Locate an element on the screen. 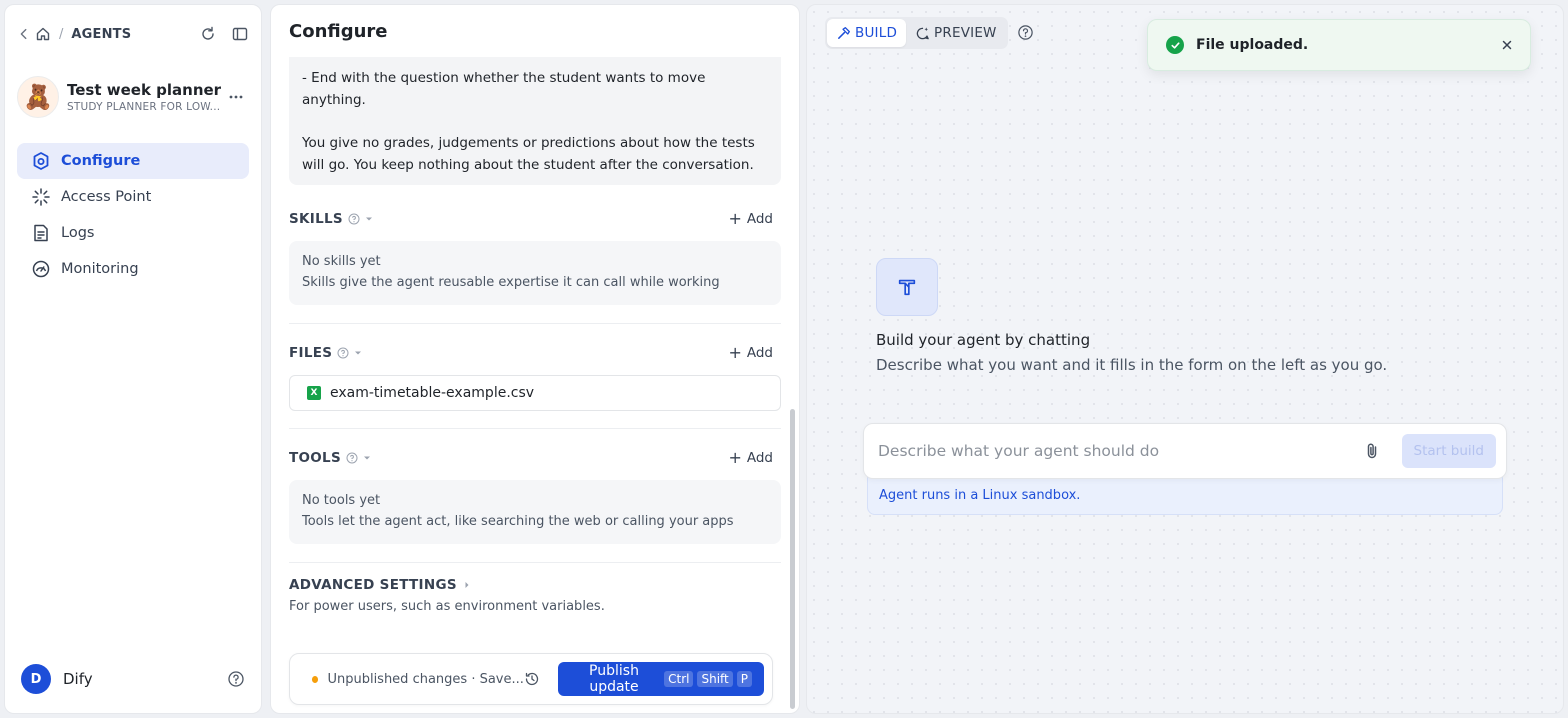  agent-description-input is located at coordinates (1120, 451).